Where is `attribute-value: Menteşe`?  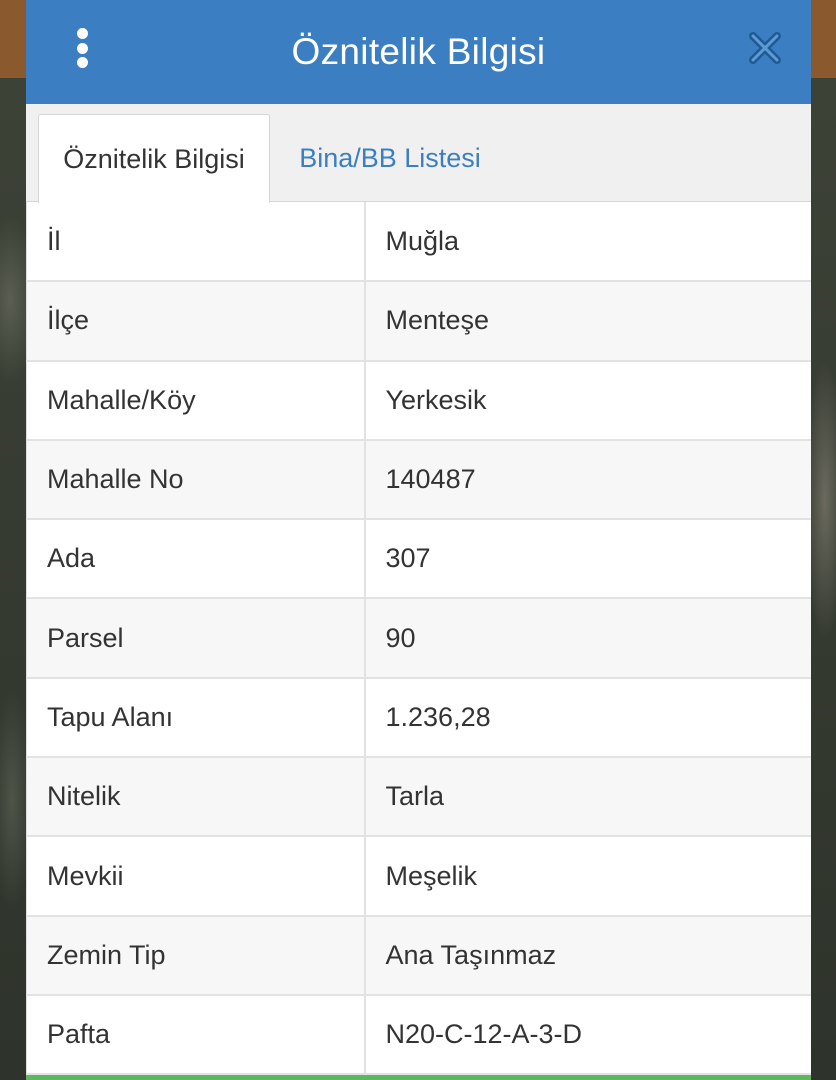
attribute-value: Menteşe is located at coordinates (587, 321).